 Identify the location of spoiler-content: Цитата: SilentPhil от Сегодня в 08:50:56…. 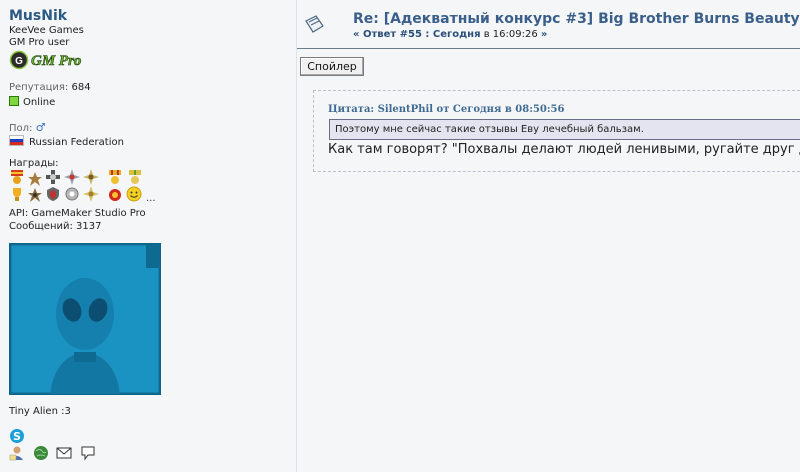
(556, 131).